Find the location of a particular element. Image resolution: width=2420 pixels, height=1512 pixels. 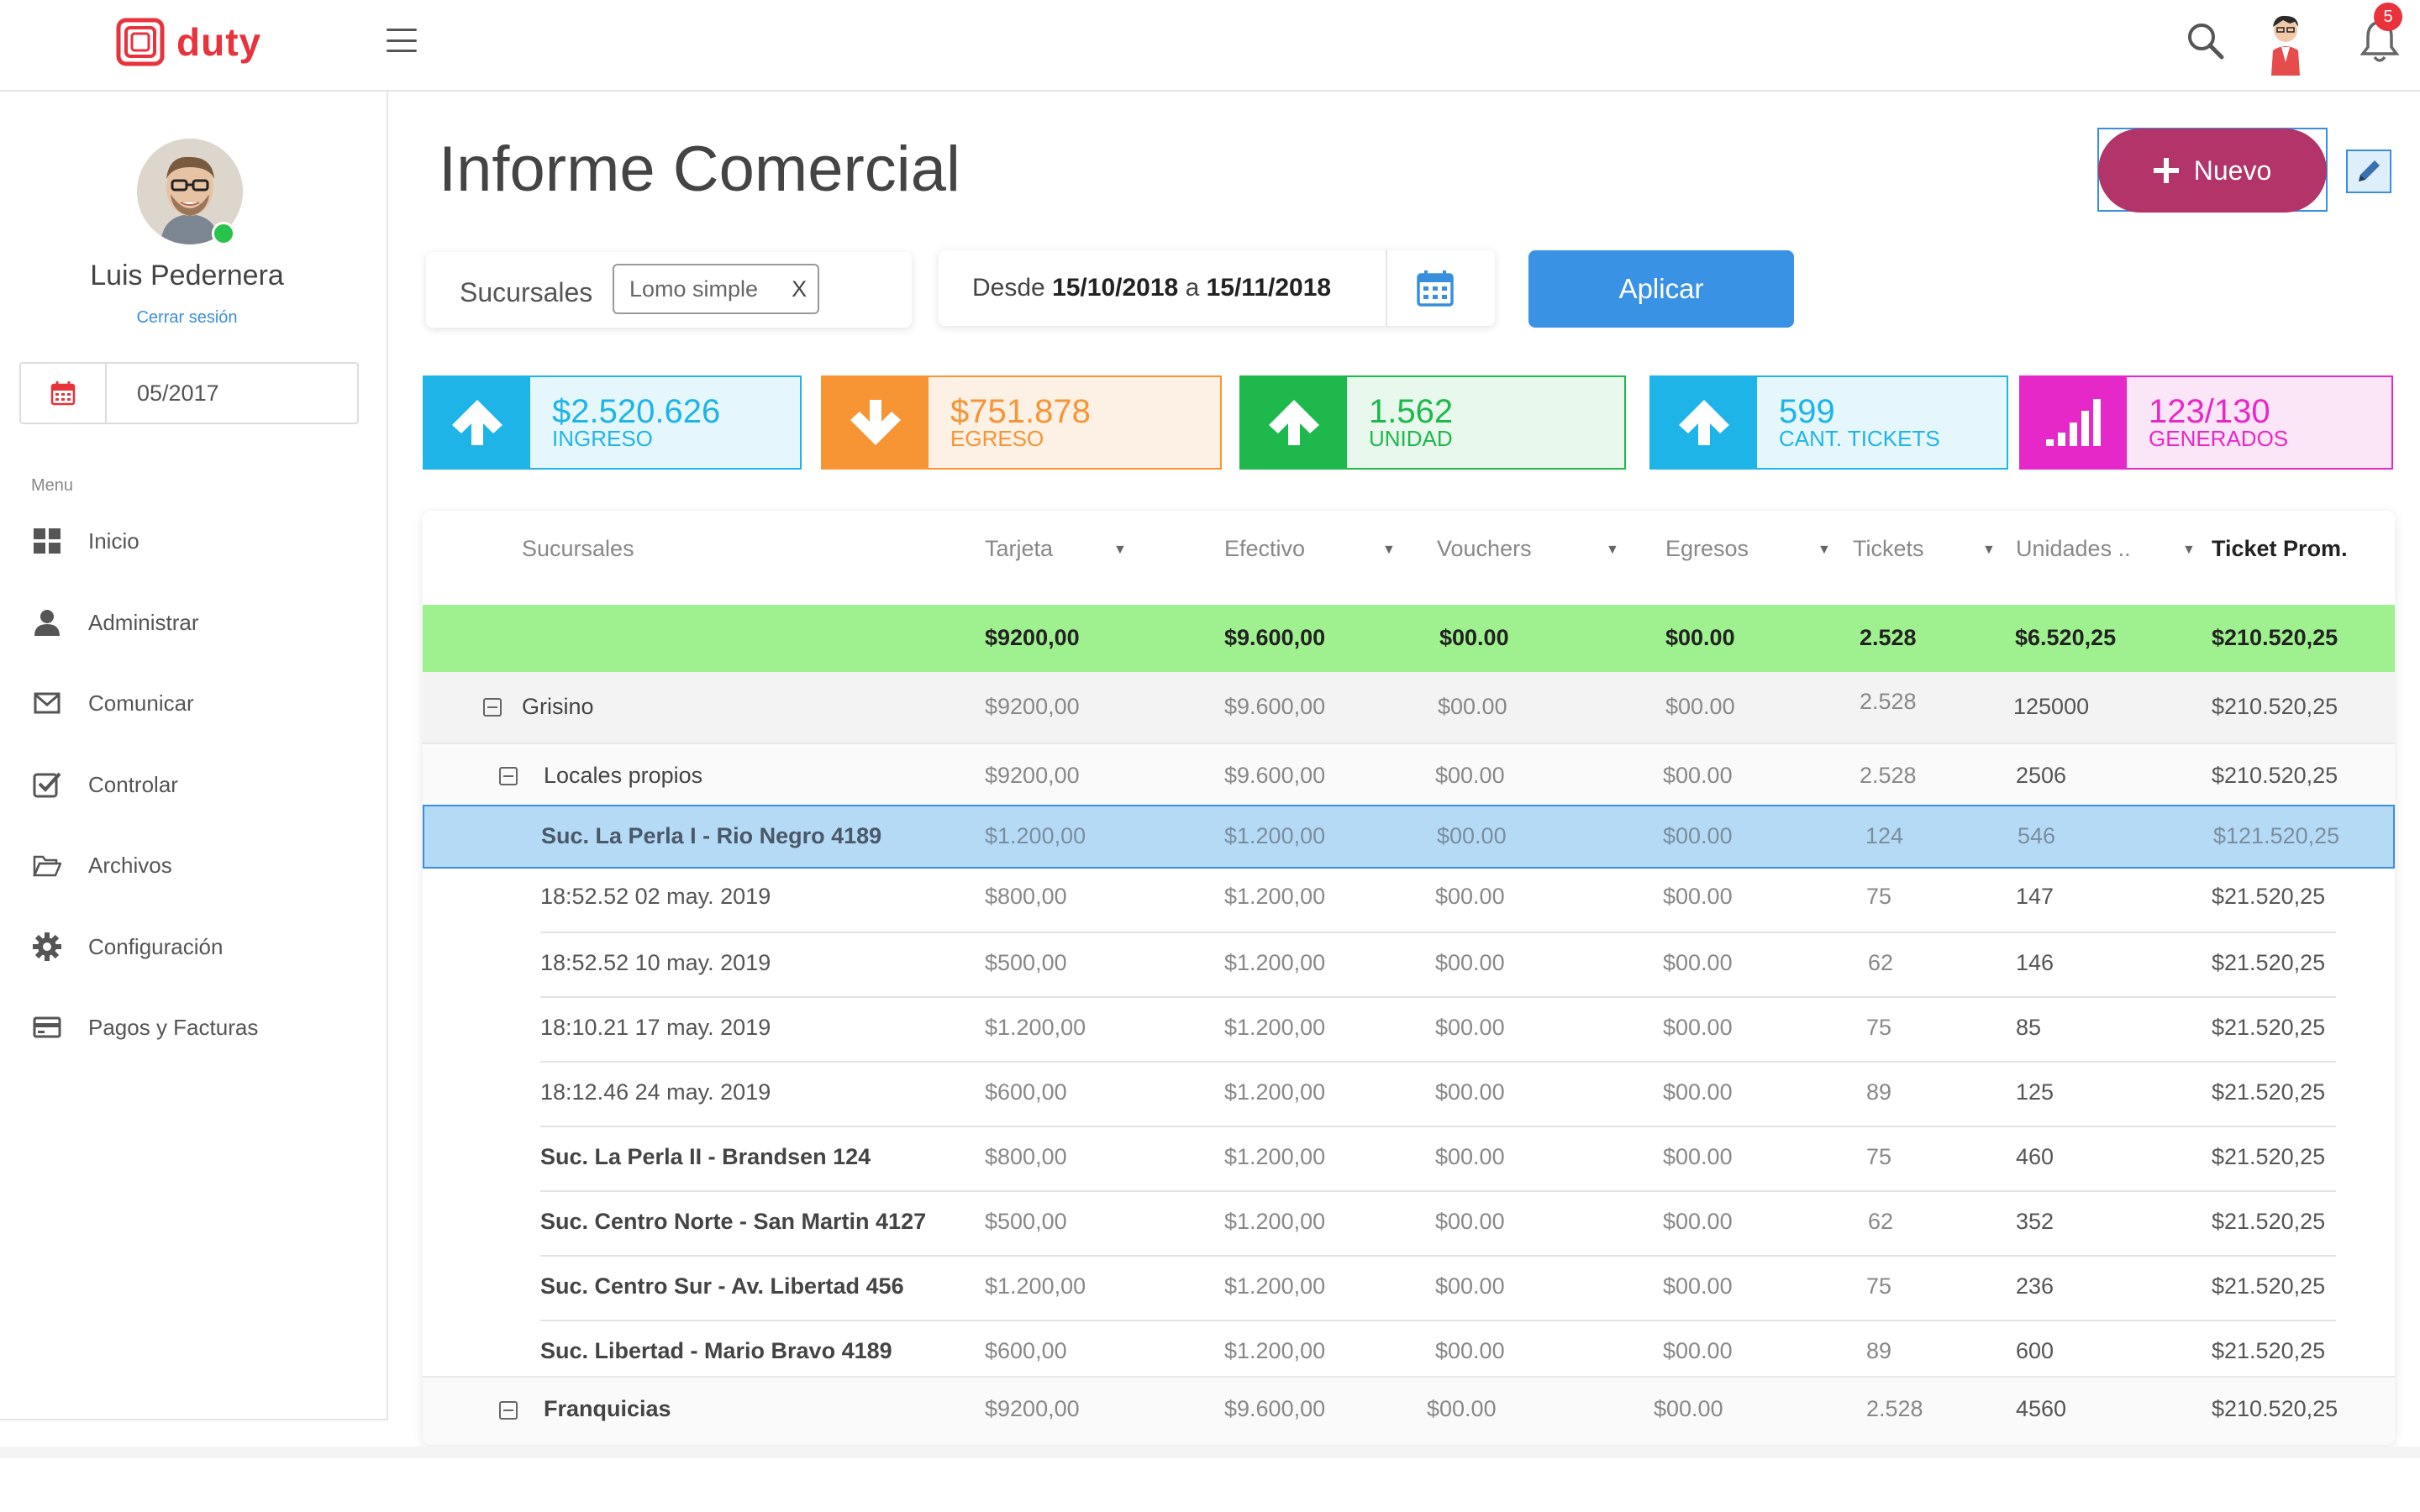

subgroup-name: Franquicias is located at coordinates (607, 1408).